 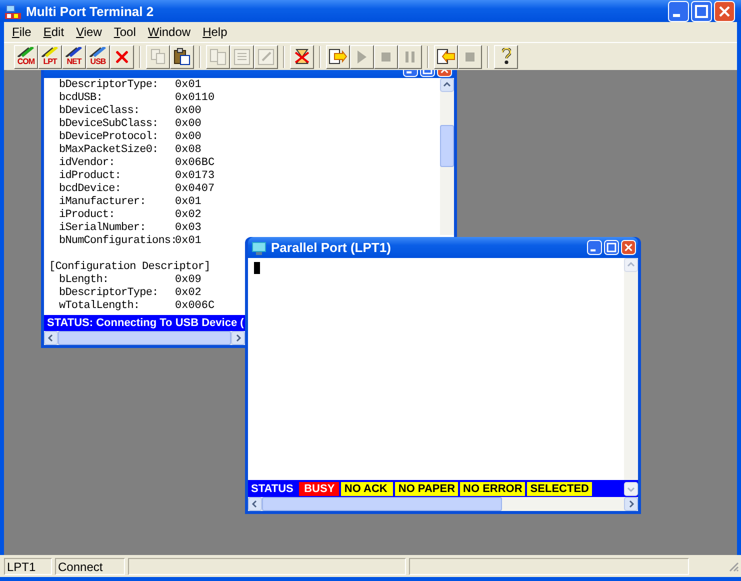 What do you see at coordinates (129, 267) in the screenshot?
I see `section-heading: [Configuration Descriptor]` at bounding box center [129, 267].